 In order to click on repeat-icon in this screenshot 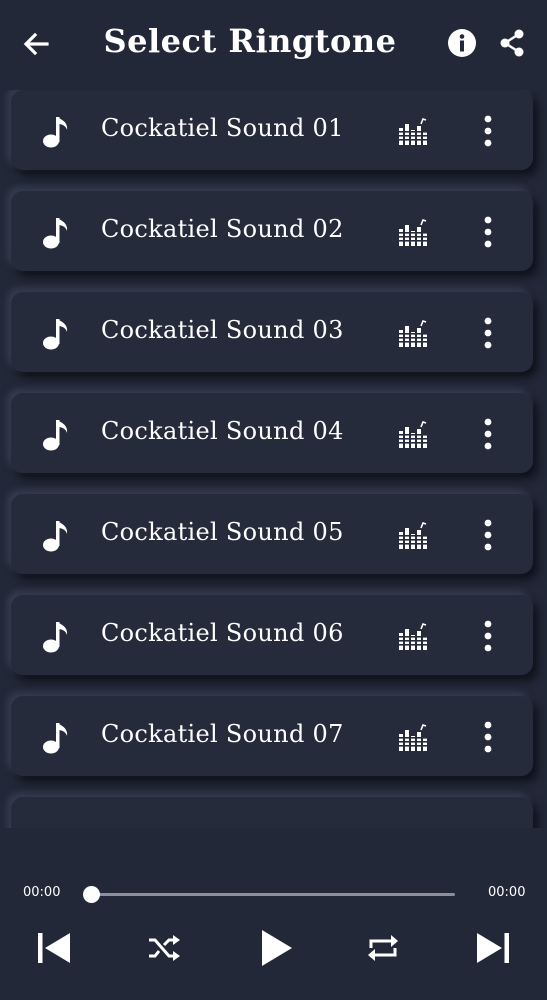, I will do `click(383, 948)`.